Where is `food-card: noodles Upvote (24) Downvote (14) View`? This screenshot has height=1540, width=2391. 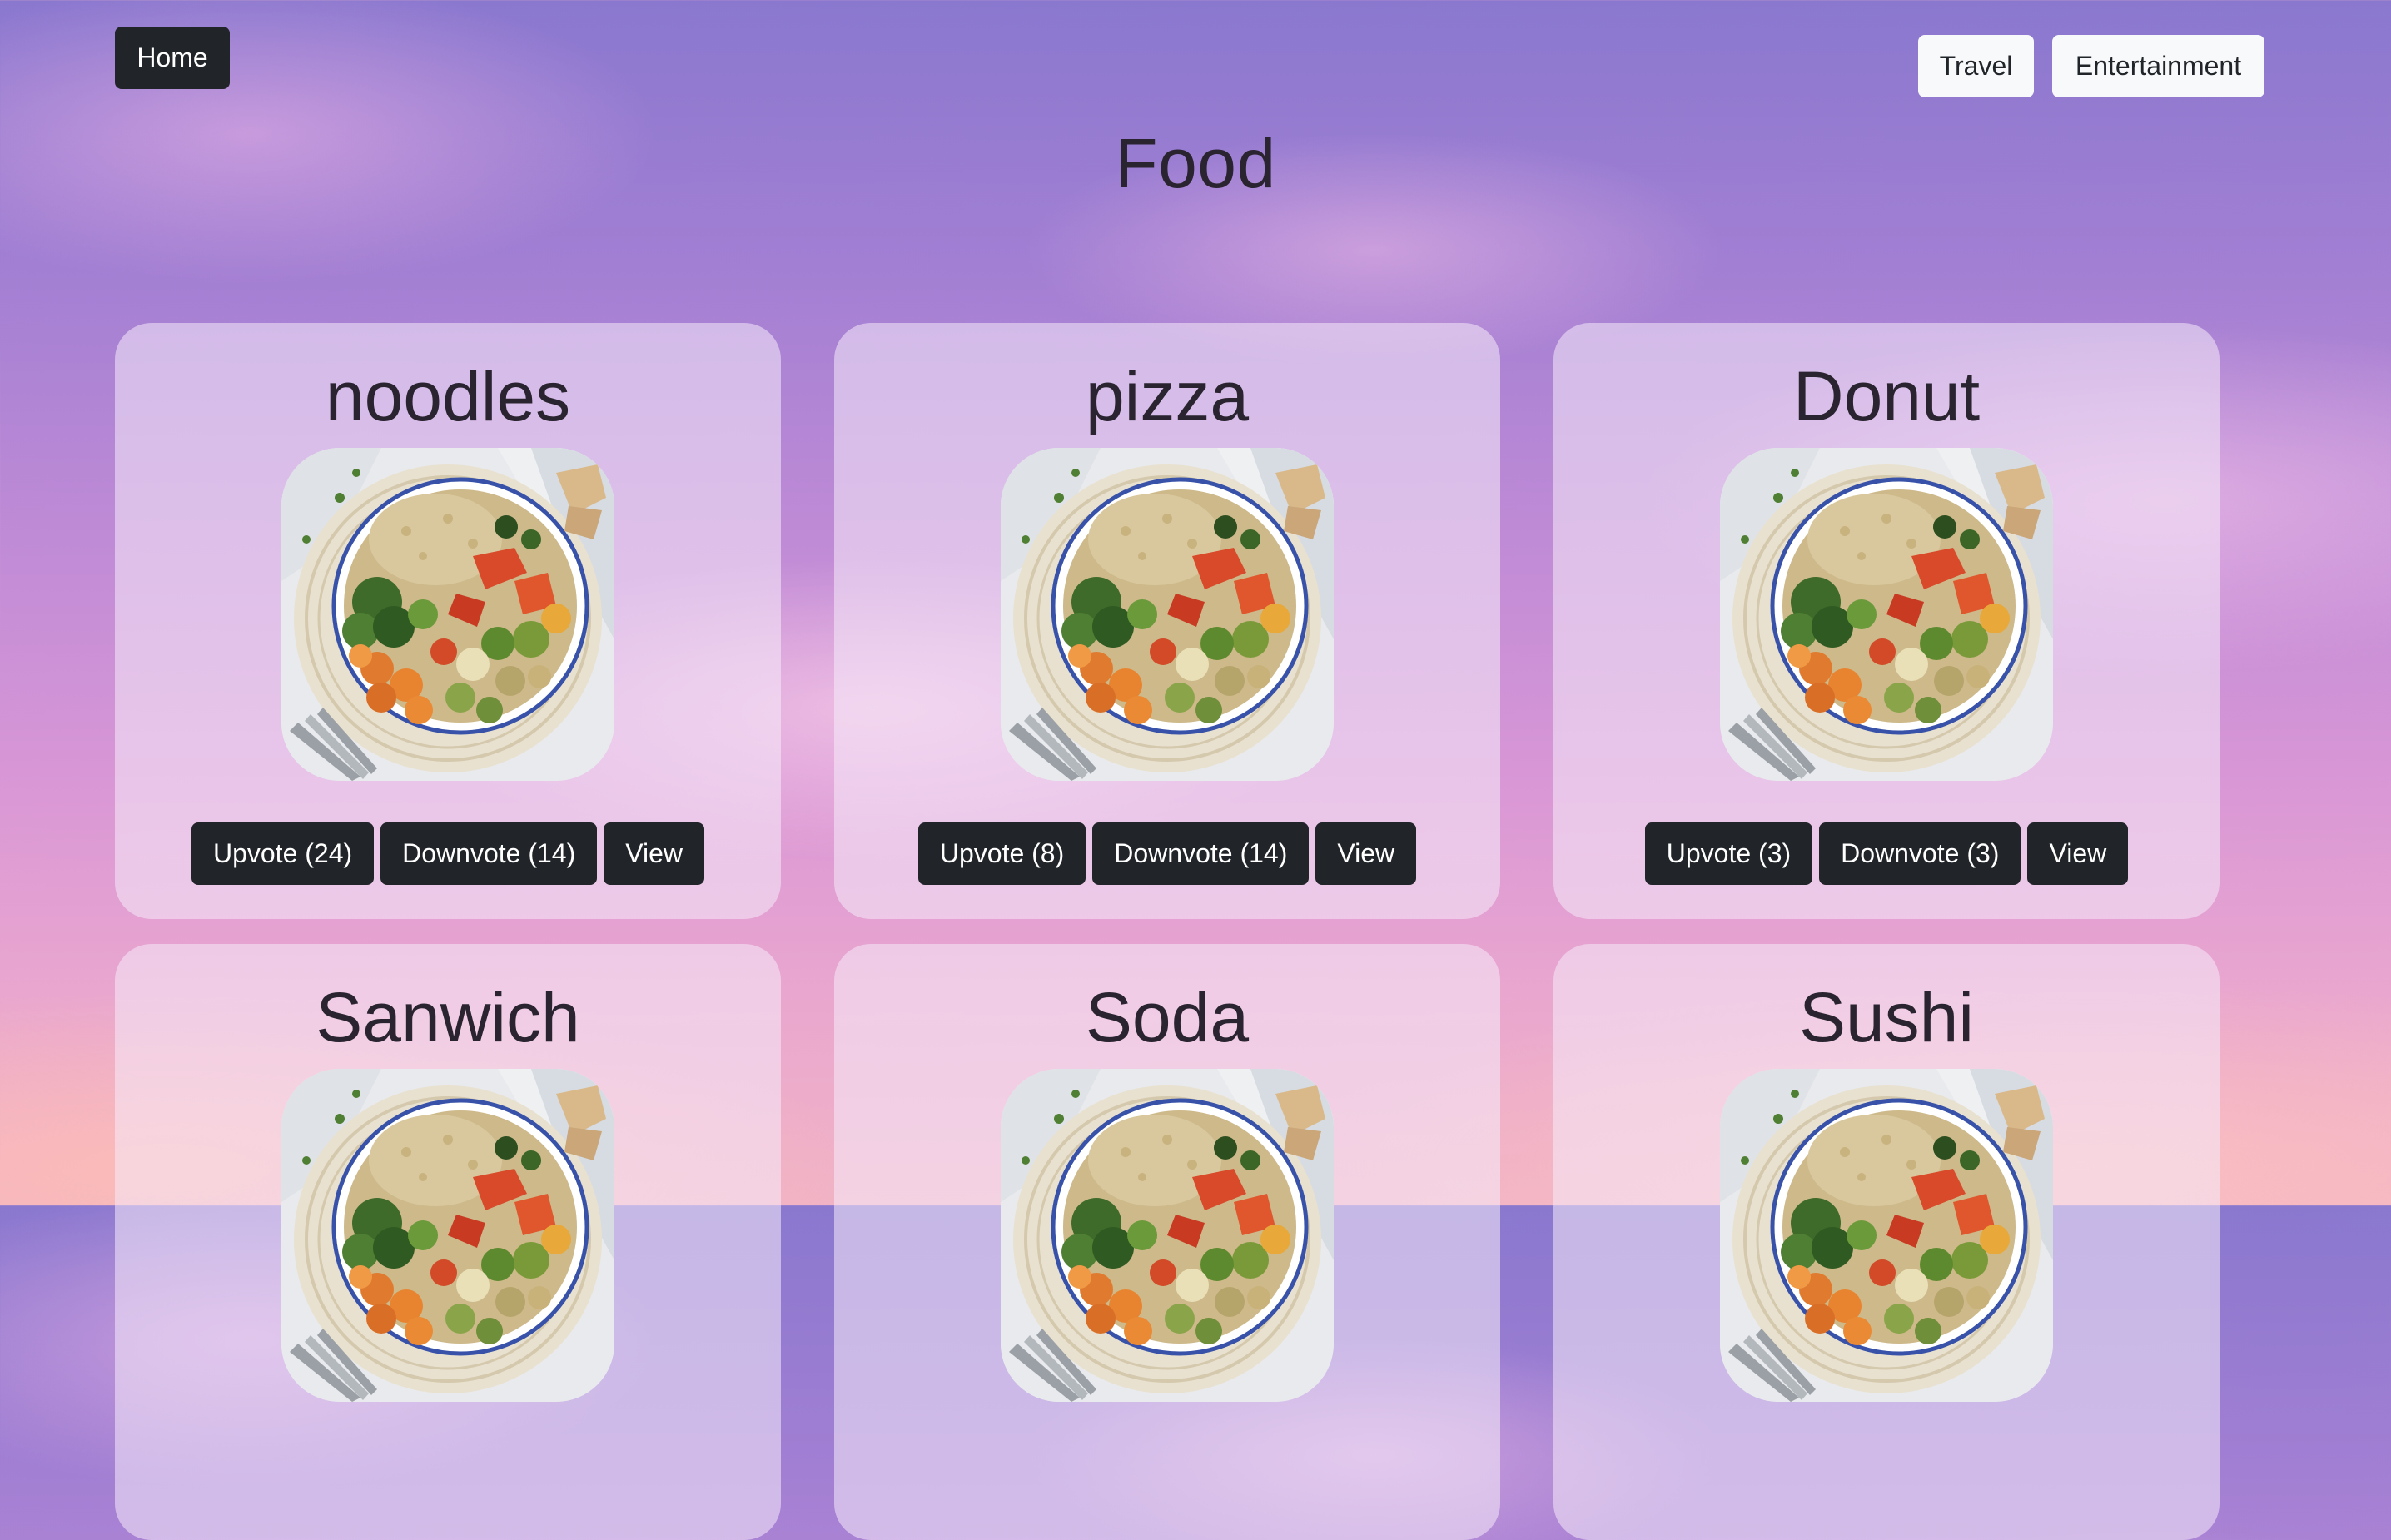
food-card: noodles Upvote (24) Downvote (14) View is located at coordinates (448, 621).